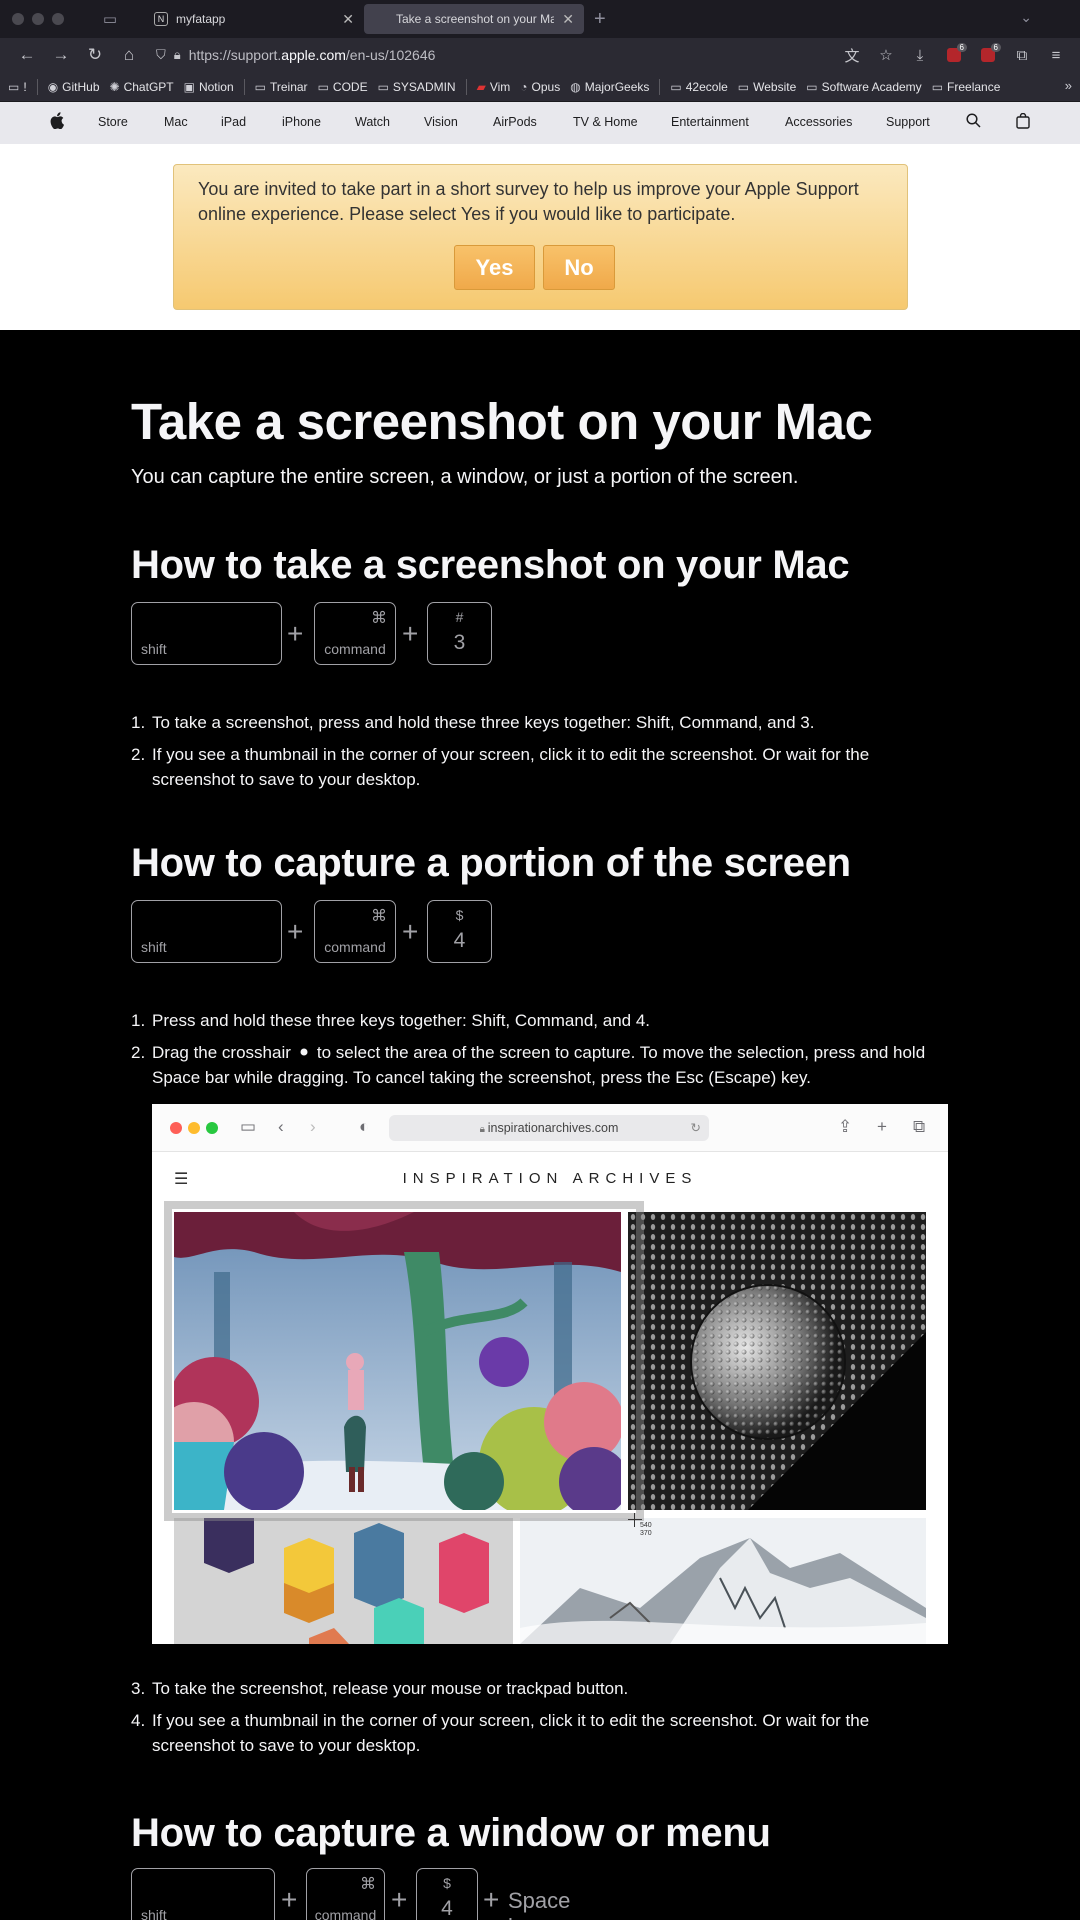 Image resolution: width=1080 pixels, height=1920 pixels. I want to click on github-icon: ◉, so click(53, 86).